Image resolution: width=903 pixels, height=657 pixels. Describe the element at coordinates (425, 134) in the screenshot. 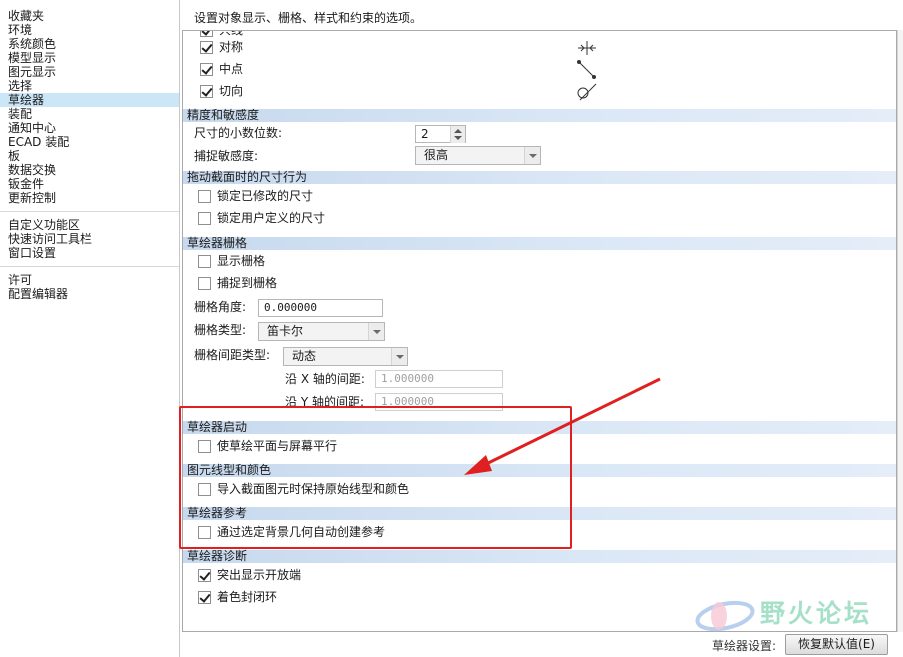

I see `decimals-value: 2` at that location.